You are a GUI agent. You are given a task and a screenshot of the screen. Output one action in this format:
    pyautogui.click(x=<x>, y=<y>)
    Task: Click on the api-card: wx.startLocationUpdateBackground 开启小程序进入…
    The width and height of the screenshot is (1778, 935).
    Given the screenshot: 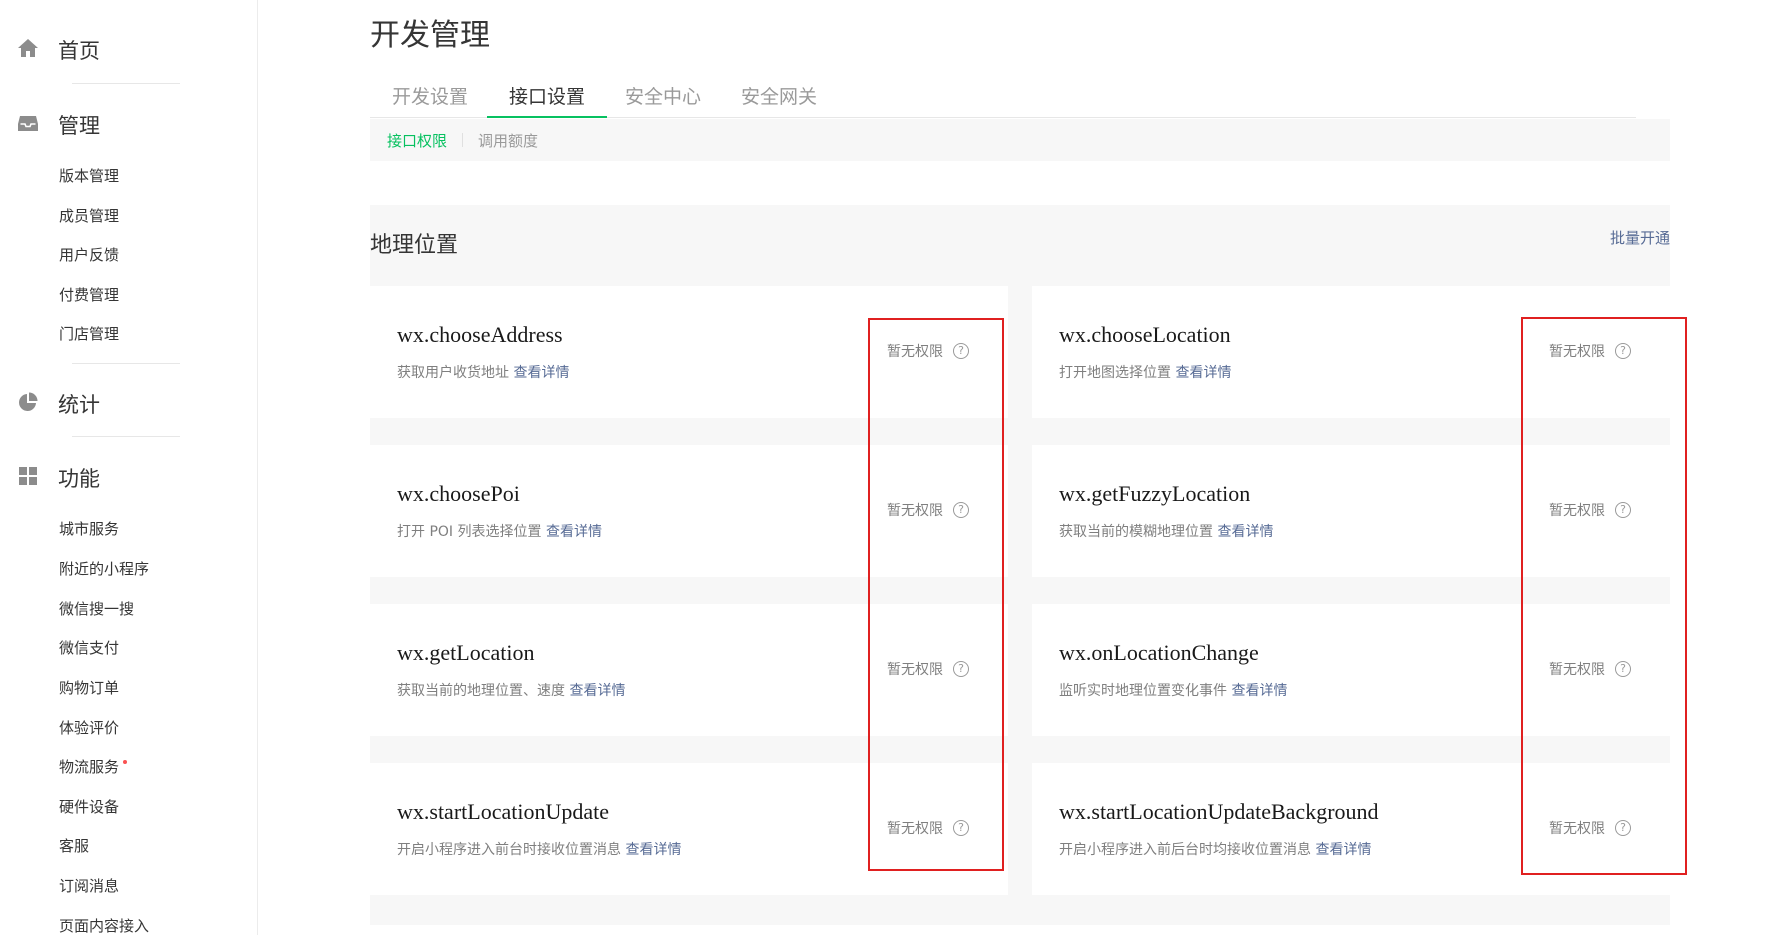 What is the action you would take?
    pyautogui.click(x=1351, y=829)
    